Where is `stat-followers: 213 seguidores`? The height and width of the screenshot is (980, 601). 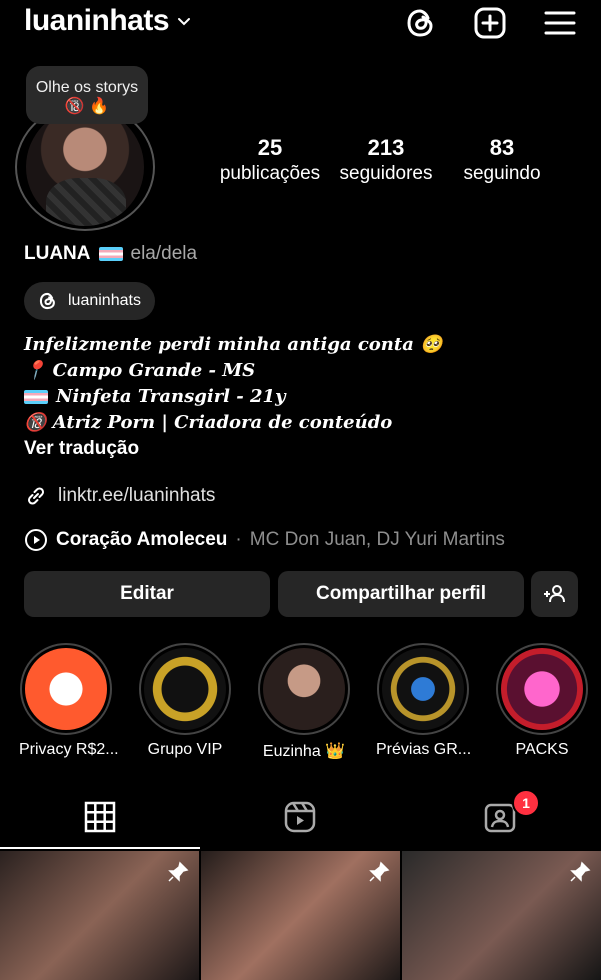 stat-followers: 213 seguidores is located at coordinates (386, 160).